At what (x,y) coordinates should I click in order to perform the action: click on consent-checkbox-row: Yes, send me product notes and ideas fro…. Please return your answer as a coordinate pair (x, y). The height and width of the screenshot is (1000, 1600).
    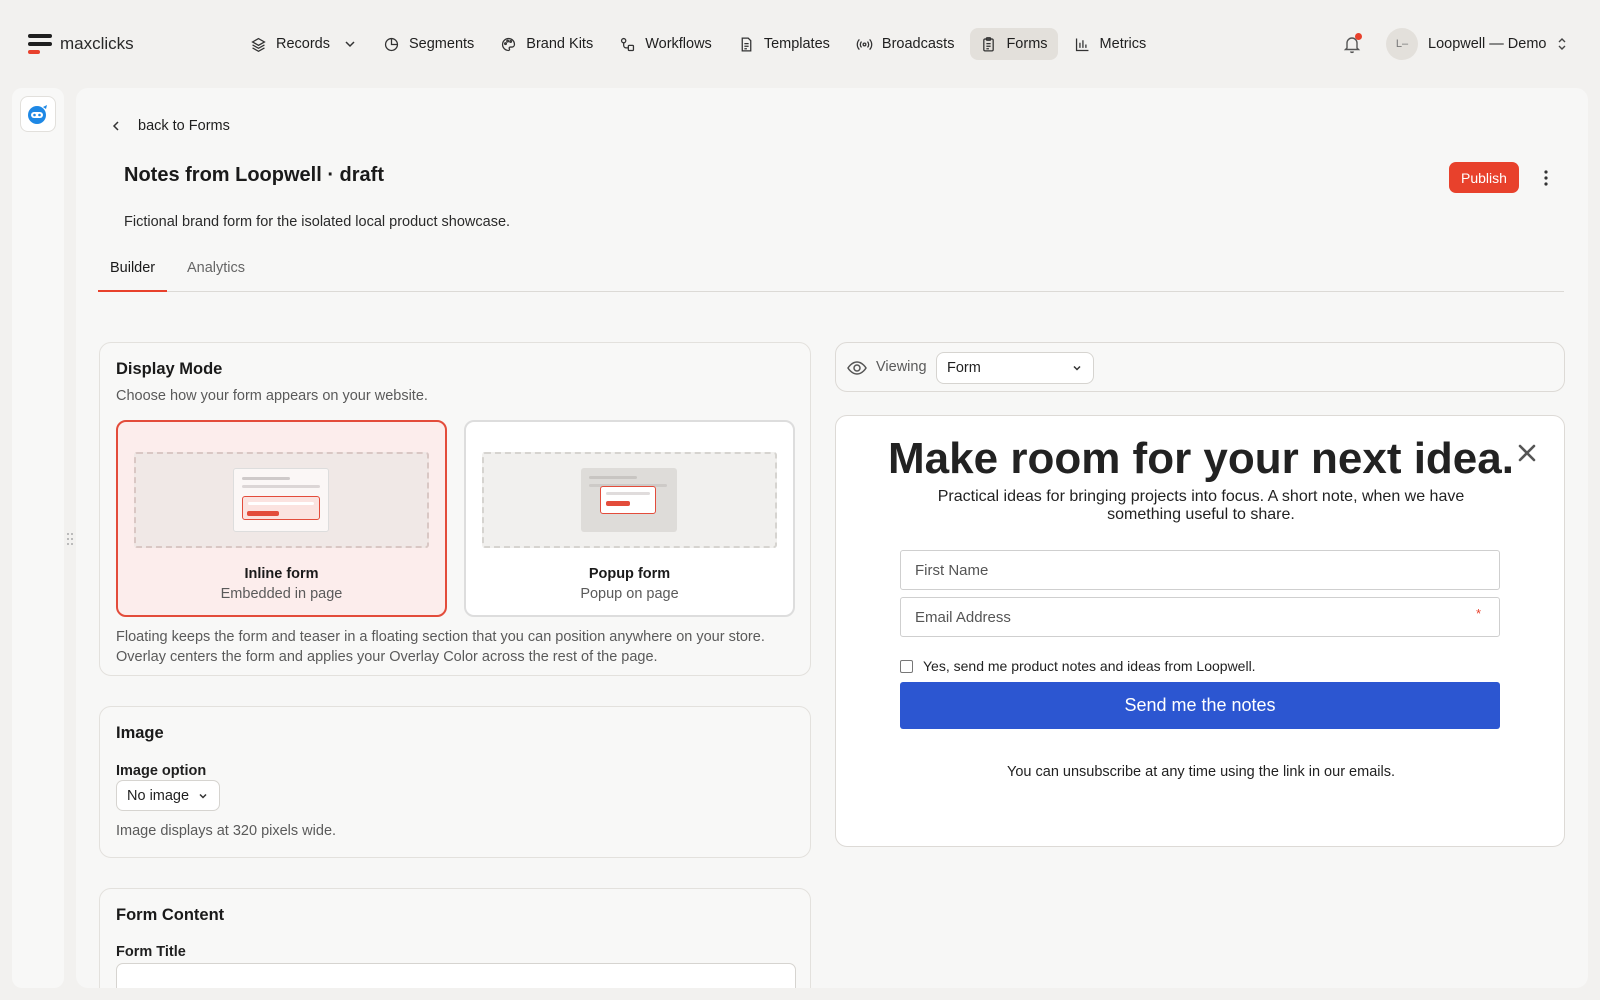
    Looking at the image, I should click on (1078, 666).